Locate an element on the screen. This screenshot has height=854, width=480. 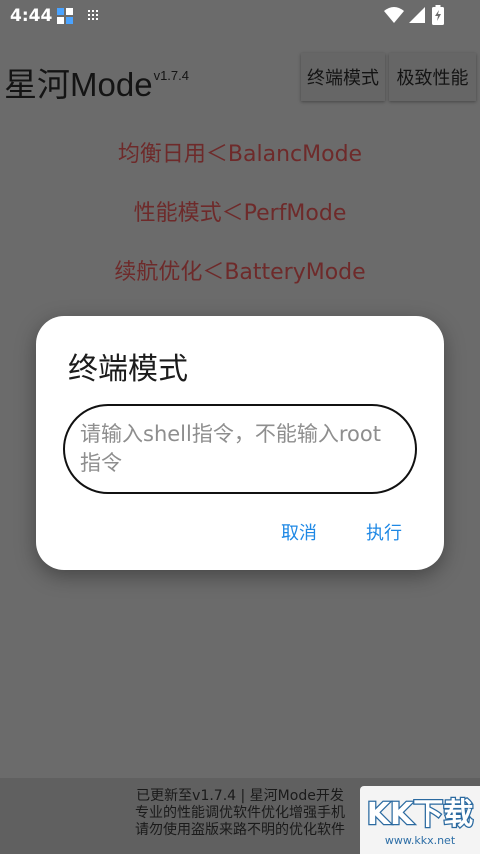
app-icon is located at coordinates (65, 16).